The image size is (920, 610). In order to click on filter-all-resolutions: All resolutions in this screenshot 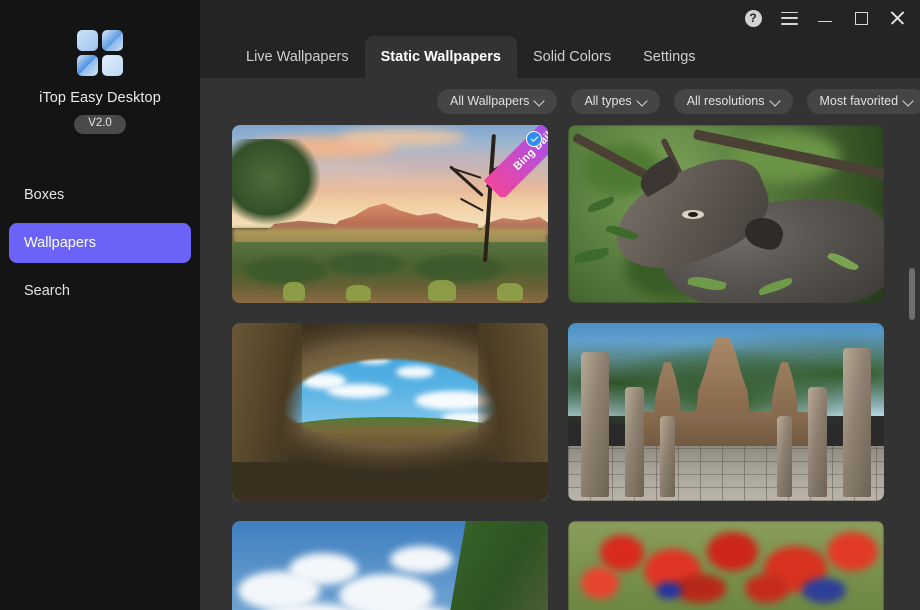, I will do `click(733, 101)`.